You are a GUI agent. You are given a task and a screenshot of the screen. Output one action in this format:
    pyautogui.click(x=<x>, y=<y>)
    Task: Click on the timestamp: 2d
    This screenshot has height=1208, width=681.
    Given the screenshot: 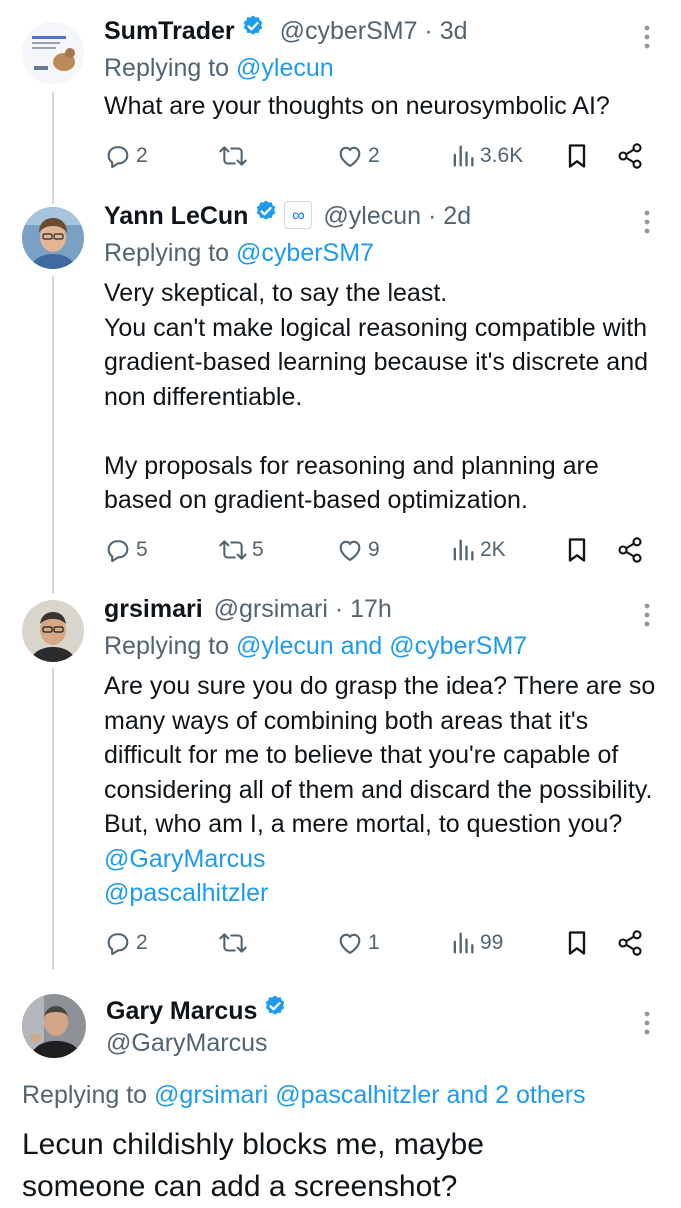 What is the action you would take?
    pyautogui.click(x=457, y=216)
    